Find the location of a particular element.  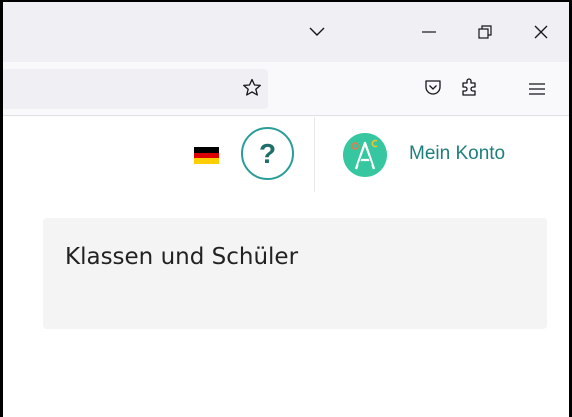

chevron-down-icon is located at coordinates (317, 32).